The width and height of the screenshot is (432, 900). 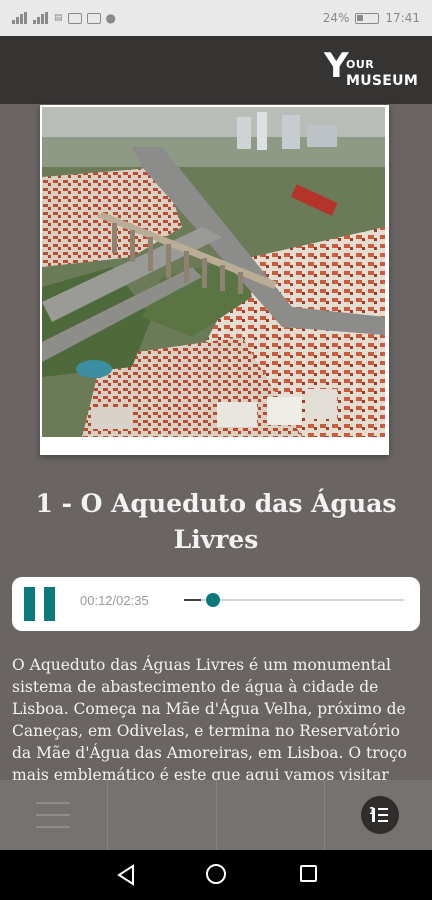 I want to click on clock: 17:41, so click(x=402, y=18).